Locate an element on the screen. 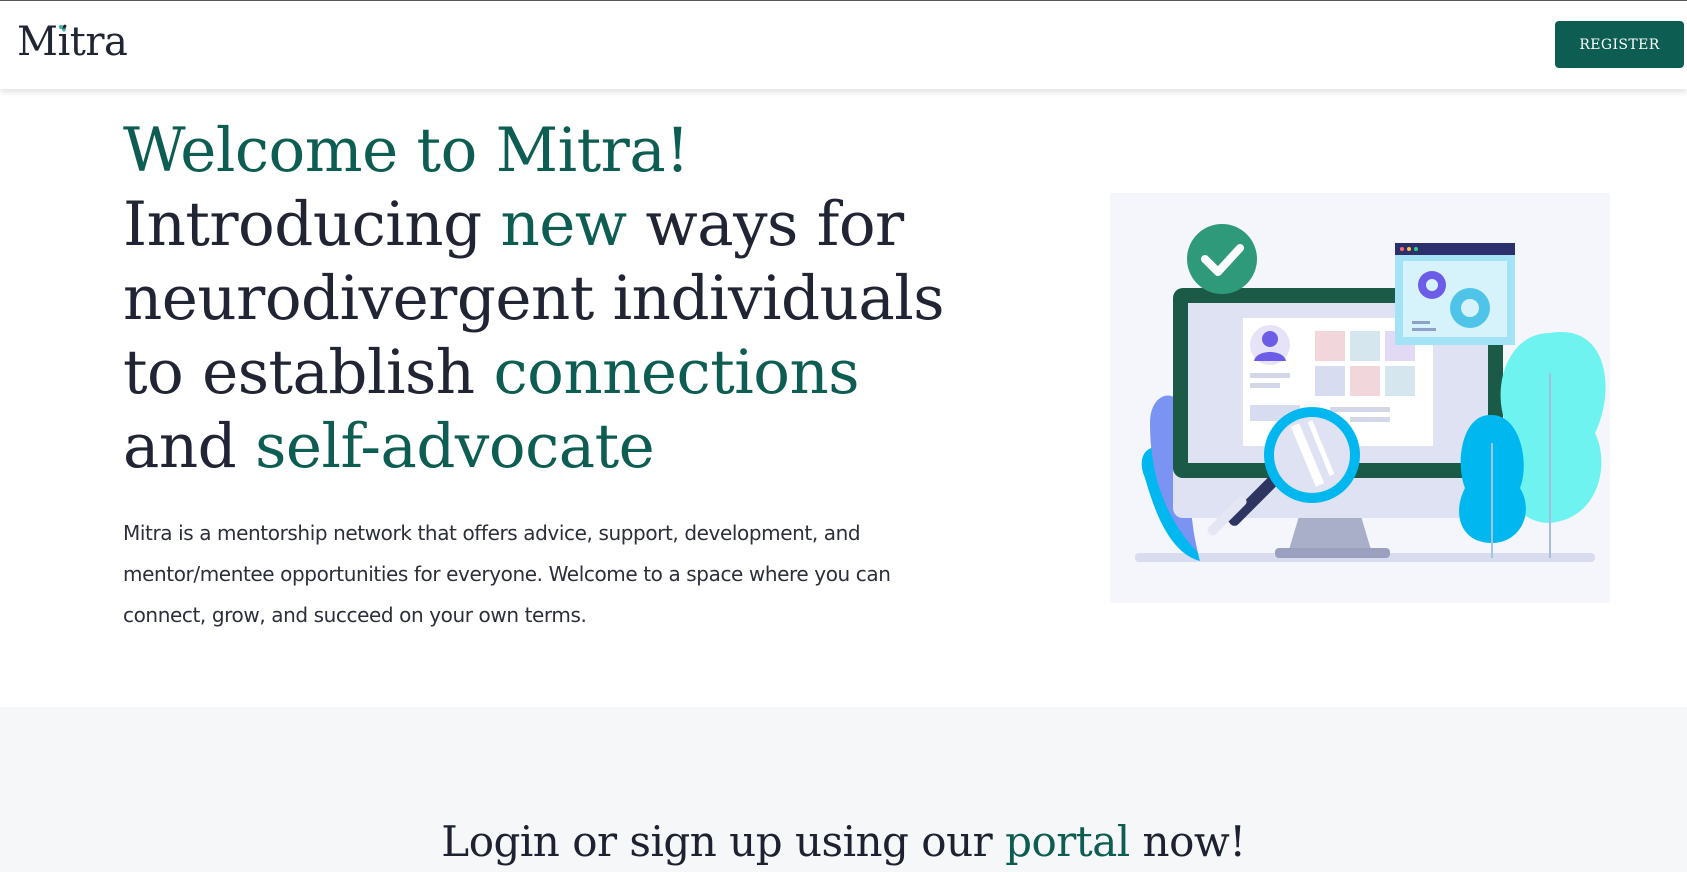 This screenshot has width=1687, height=872. portal-heading: Login or sign up using our portal now! is located at coordinates (843, 841).